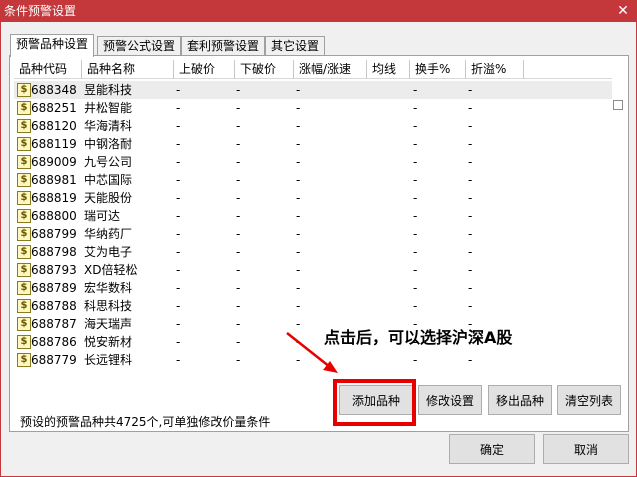 The width and height of the screenshot is (637, 477). I want to click on cell-name: XD倍轻松, so click(111, 270).